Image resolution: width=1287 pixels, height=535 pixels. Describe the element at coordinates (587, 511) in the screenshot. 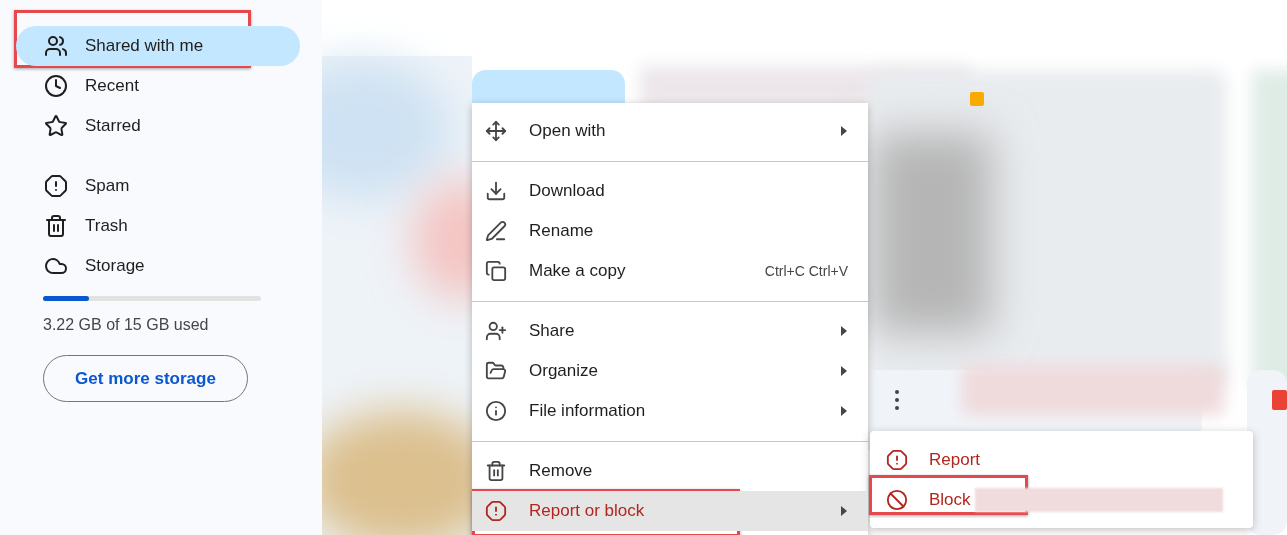

I see `menu-label: Report or block` at that location.